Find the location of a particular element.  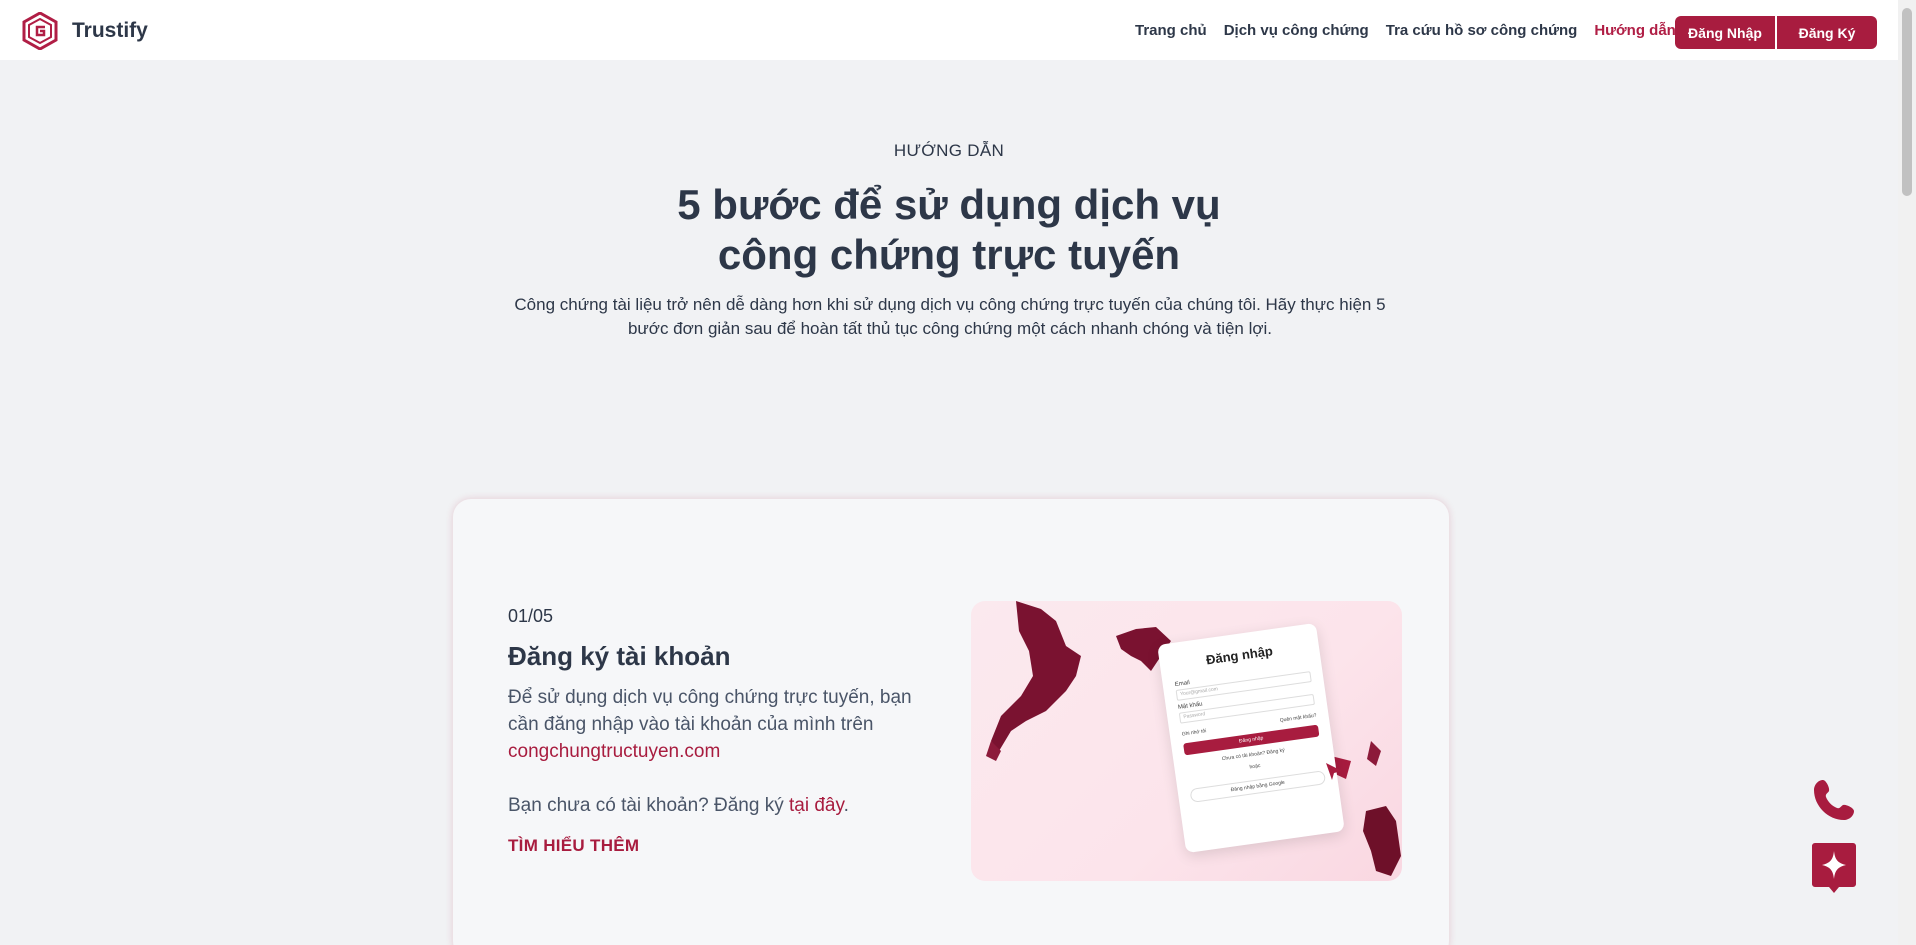

nav-item-lookup: Tra cứu hồ sơ công chứng is located at coordinates (1482, 30).